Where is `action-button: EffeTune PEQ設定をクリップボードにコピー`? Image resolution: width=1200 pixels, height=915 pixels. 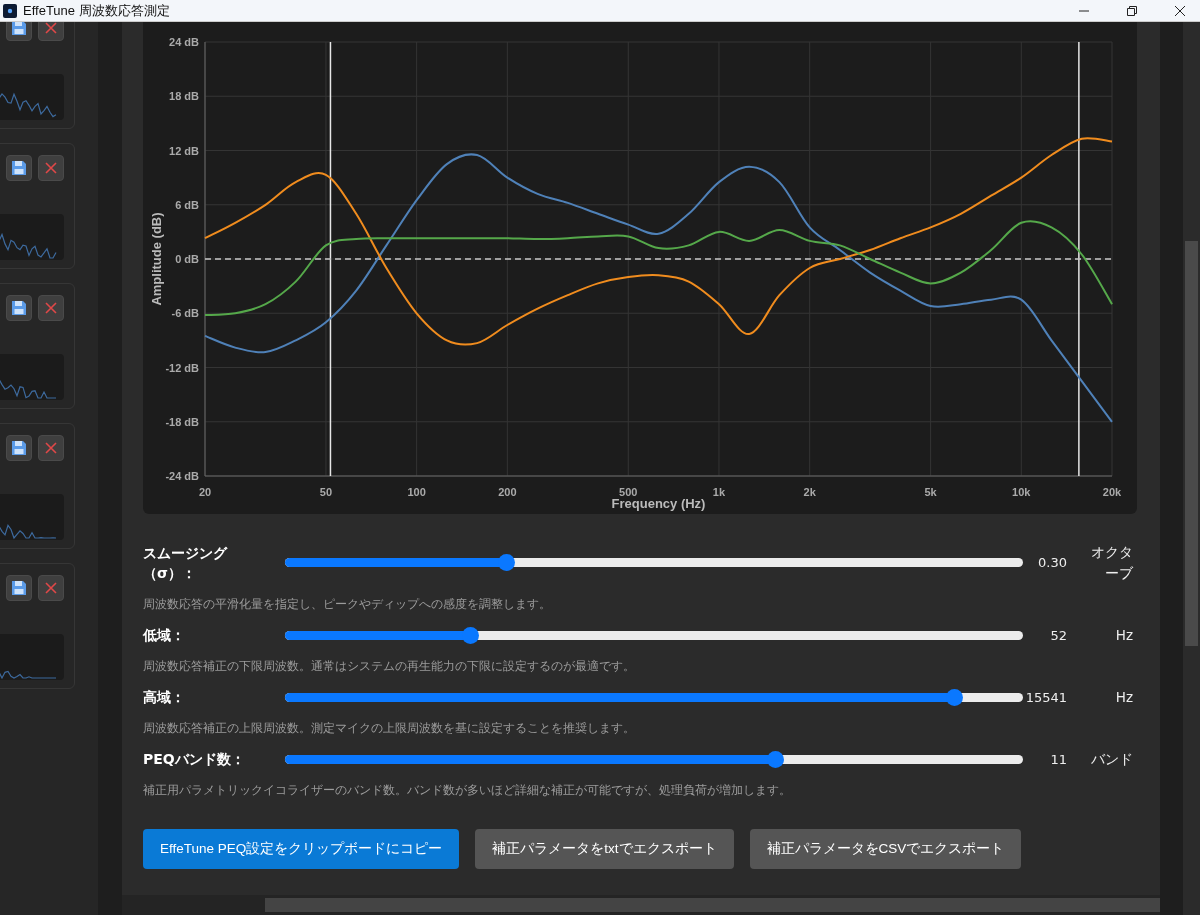 action-button: EffeTune PEQ設定をクリップボードにコピー is located at coordinates (301, 848).